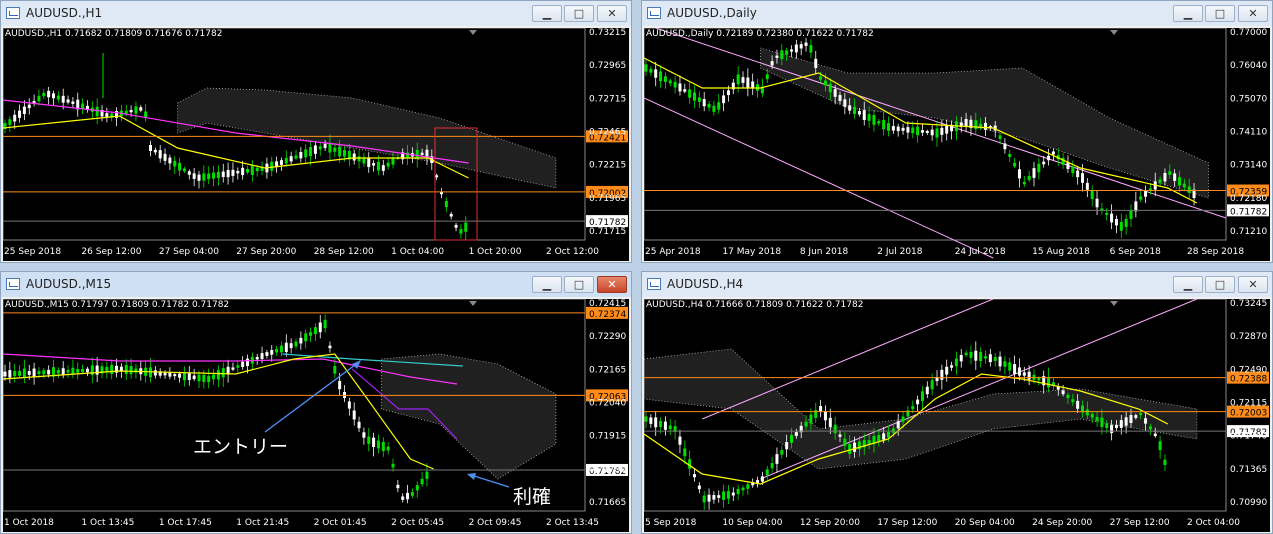 The height and width of the screenshot is (534, 1273). I want to click on price-axis-label: 0.71965, so click(607, 199).